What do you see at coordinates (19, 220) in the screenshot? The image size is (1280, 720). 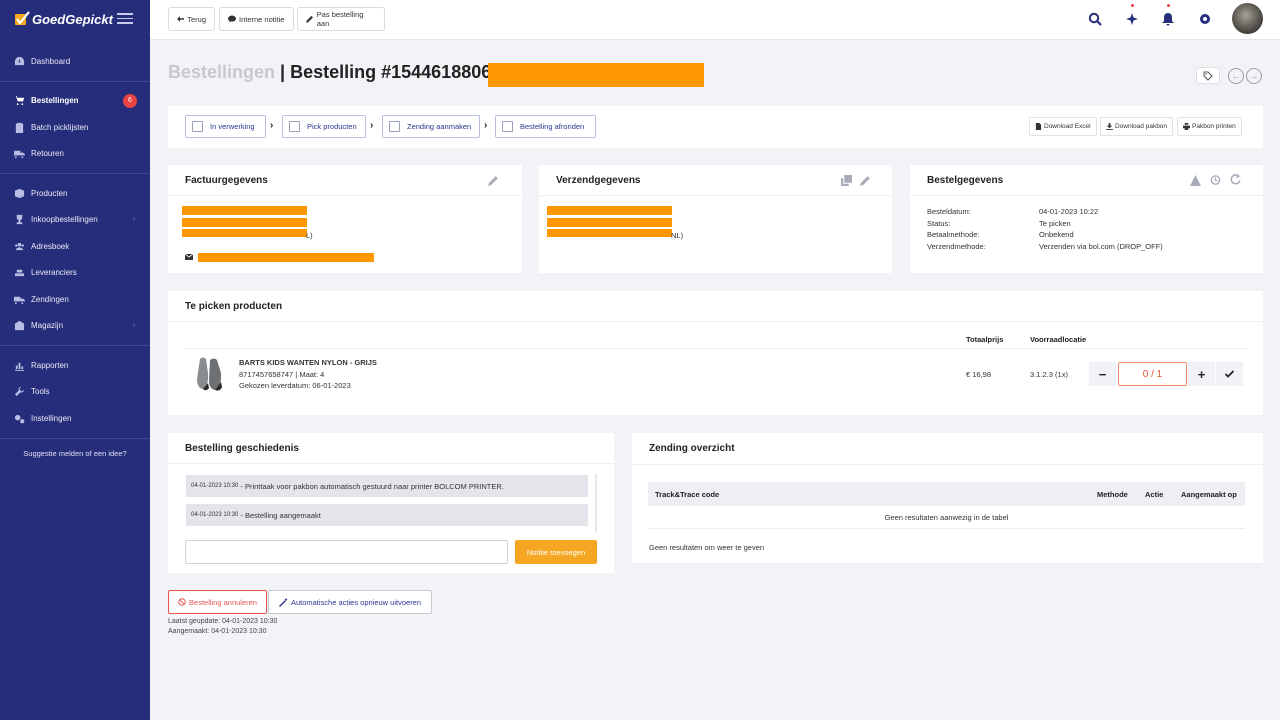 I see `trophy-icon` at bounding box center [19, 220].